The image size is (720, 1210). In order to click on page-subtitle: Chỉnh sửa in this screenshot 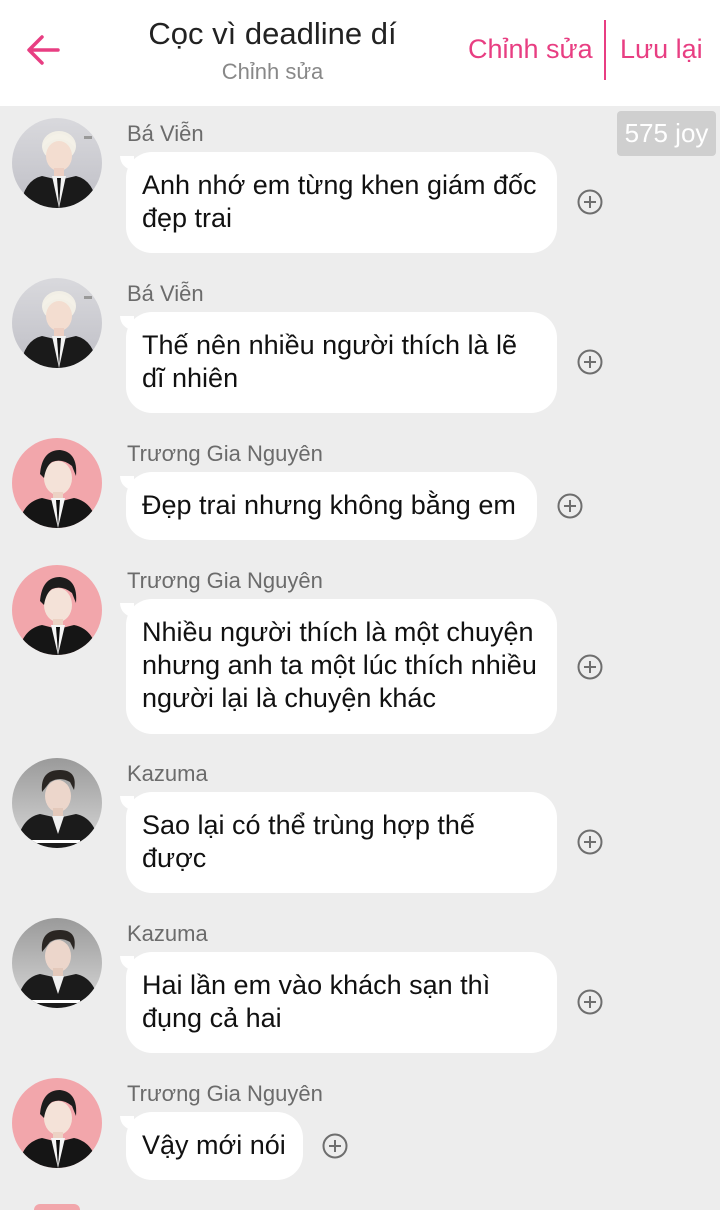, I will do `click(272, 71)`.